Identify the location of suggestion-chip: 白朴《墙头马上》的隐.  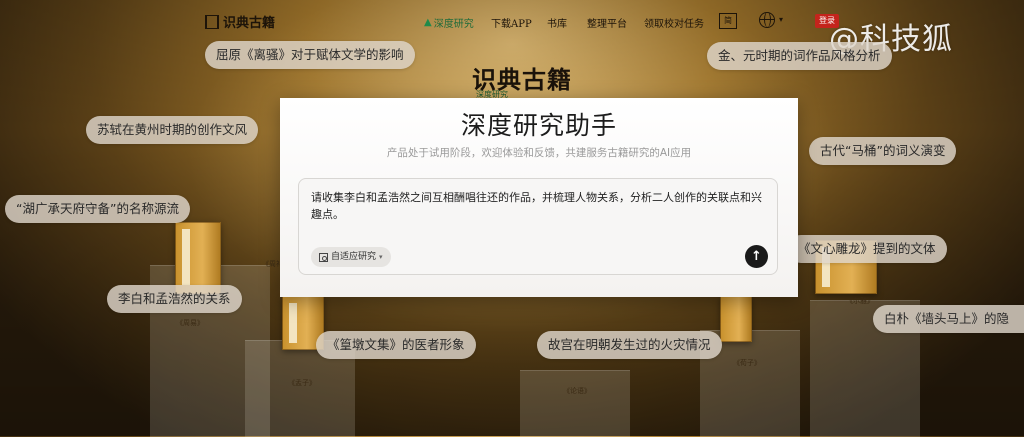
(948, 319).